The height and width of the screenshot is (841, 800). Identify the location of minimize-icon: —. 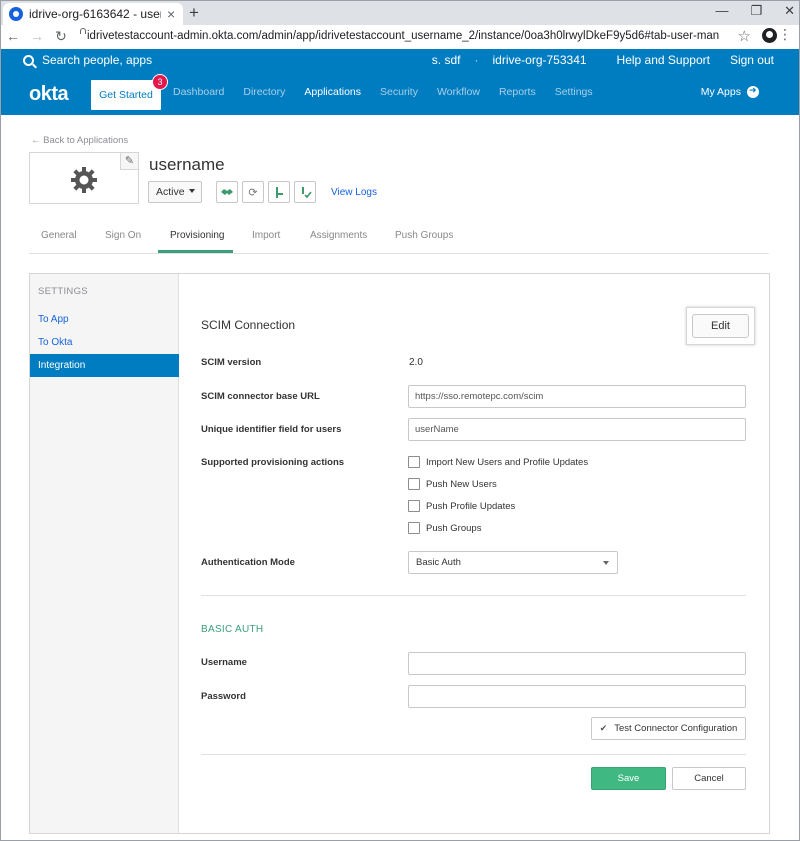
(721, 11).